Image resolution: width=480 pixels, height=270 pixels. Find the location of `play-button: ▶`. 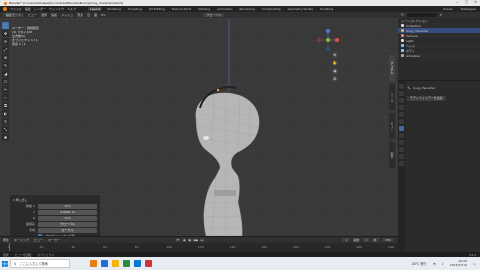

play-button: ▶ is located at coordinates (190, 240).